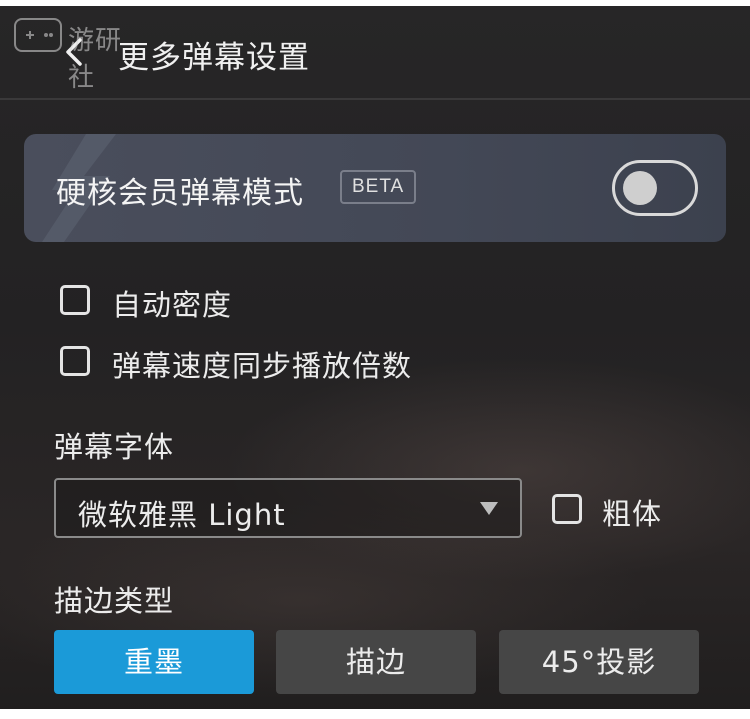 Image resolution: width=750 pixels, height=719 pixels. Describe the element at coordinates (567, 509) in the screenshot. I see `bold-checkbox` at that location.